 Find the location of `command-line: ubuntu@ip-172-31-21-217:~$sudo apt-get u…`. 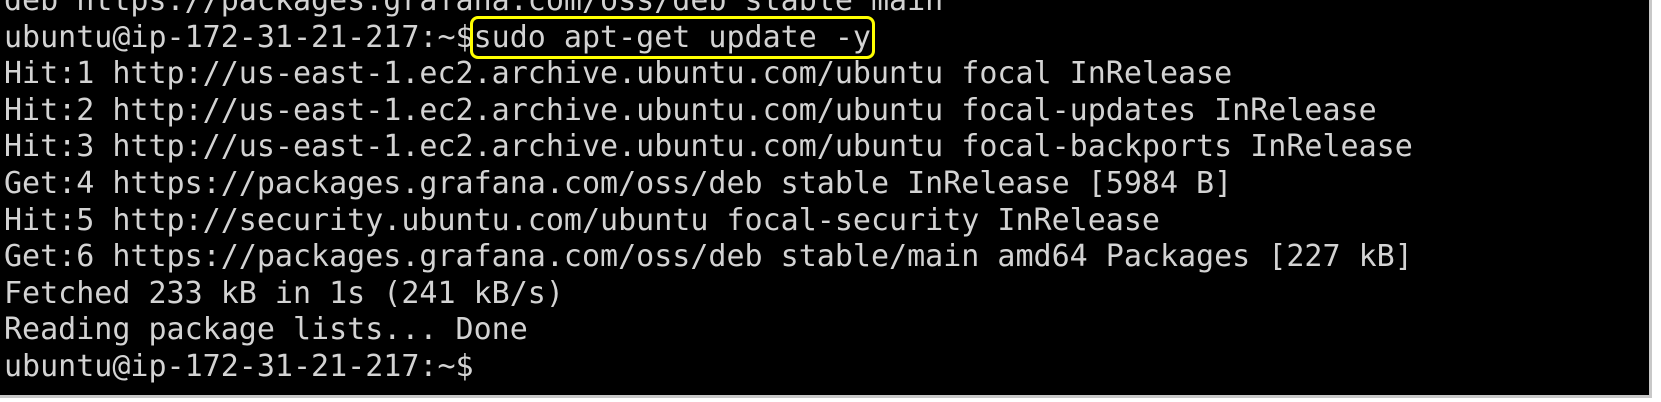

command-line: ubuntu@ip-172-31-21-217:~$sudo apt-get u… is located at coordinates (708, 37).